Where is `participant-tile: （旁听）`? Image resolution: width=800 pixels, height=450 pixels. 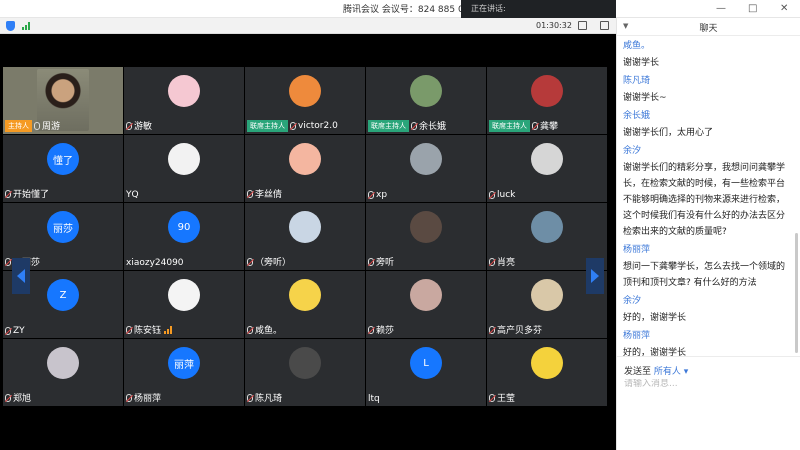
participant-tile: （旁听） is located at coordinates (305, 236).